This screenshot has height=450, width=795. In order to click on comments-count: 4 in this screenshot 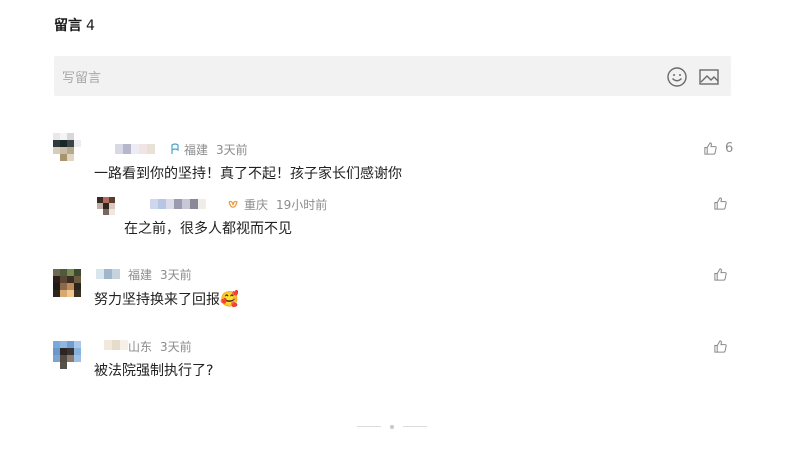, I will do `click(90, 26)`.